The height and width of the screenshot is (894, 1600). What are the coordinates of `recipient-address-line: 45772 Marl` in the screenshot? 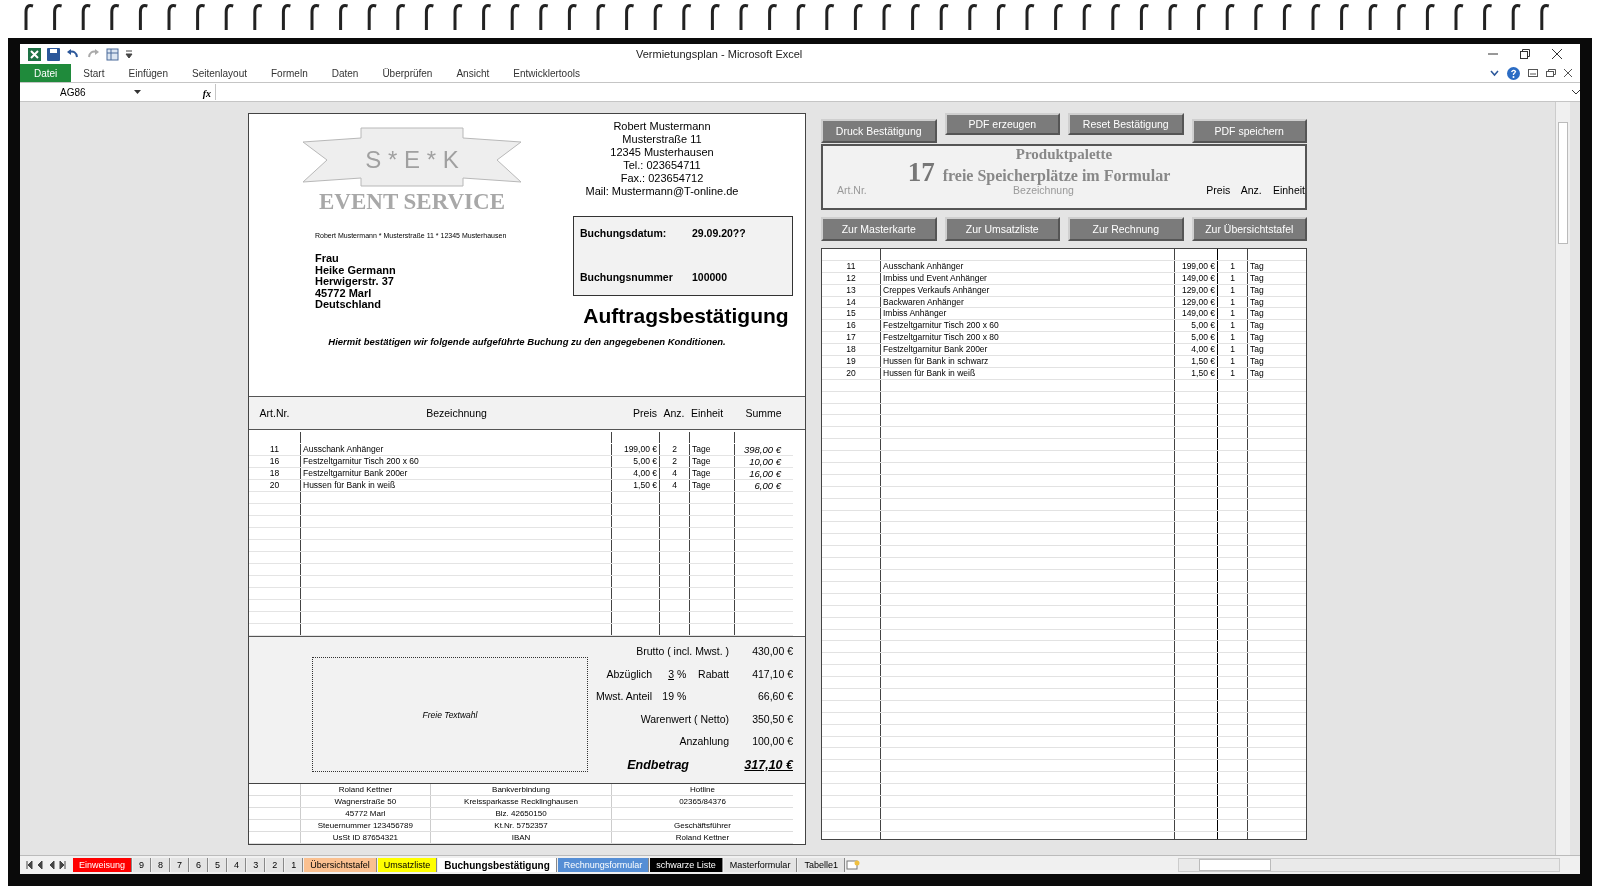 It's located at (343, 293).